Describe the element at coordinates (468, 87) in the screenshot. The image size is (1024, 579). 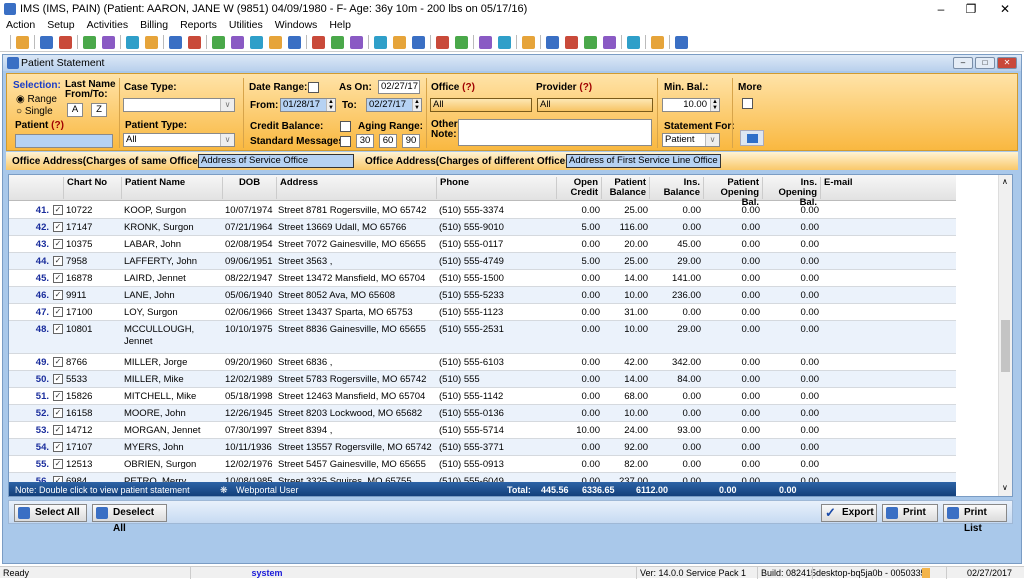
I see `office-help-icon: (?)` at that location.